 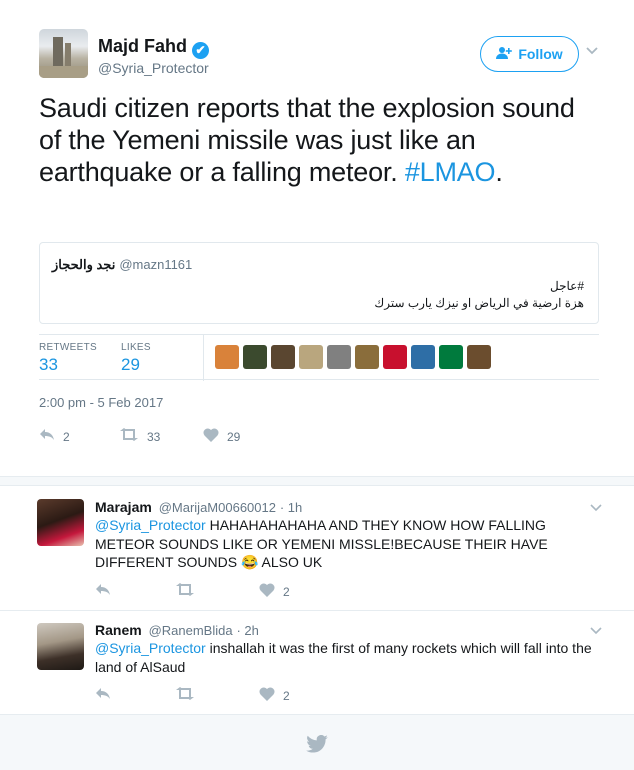 I want to click on retweets-stat: RETWEETS 33, so click(x=68, y=358).